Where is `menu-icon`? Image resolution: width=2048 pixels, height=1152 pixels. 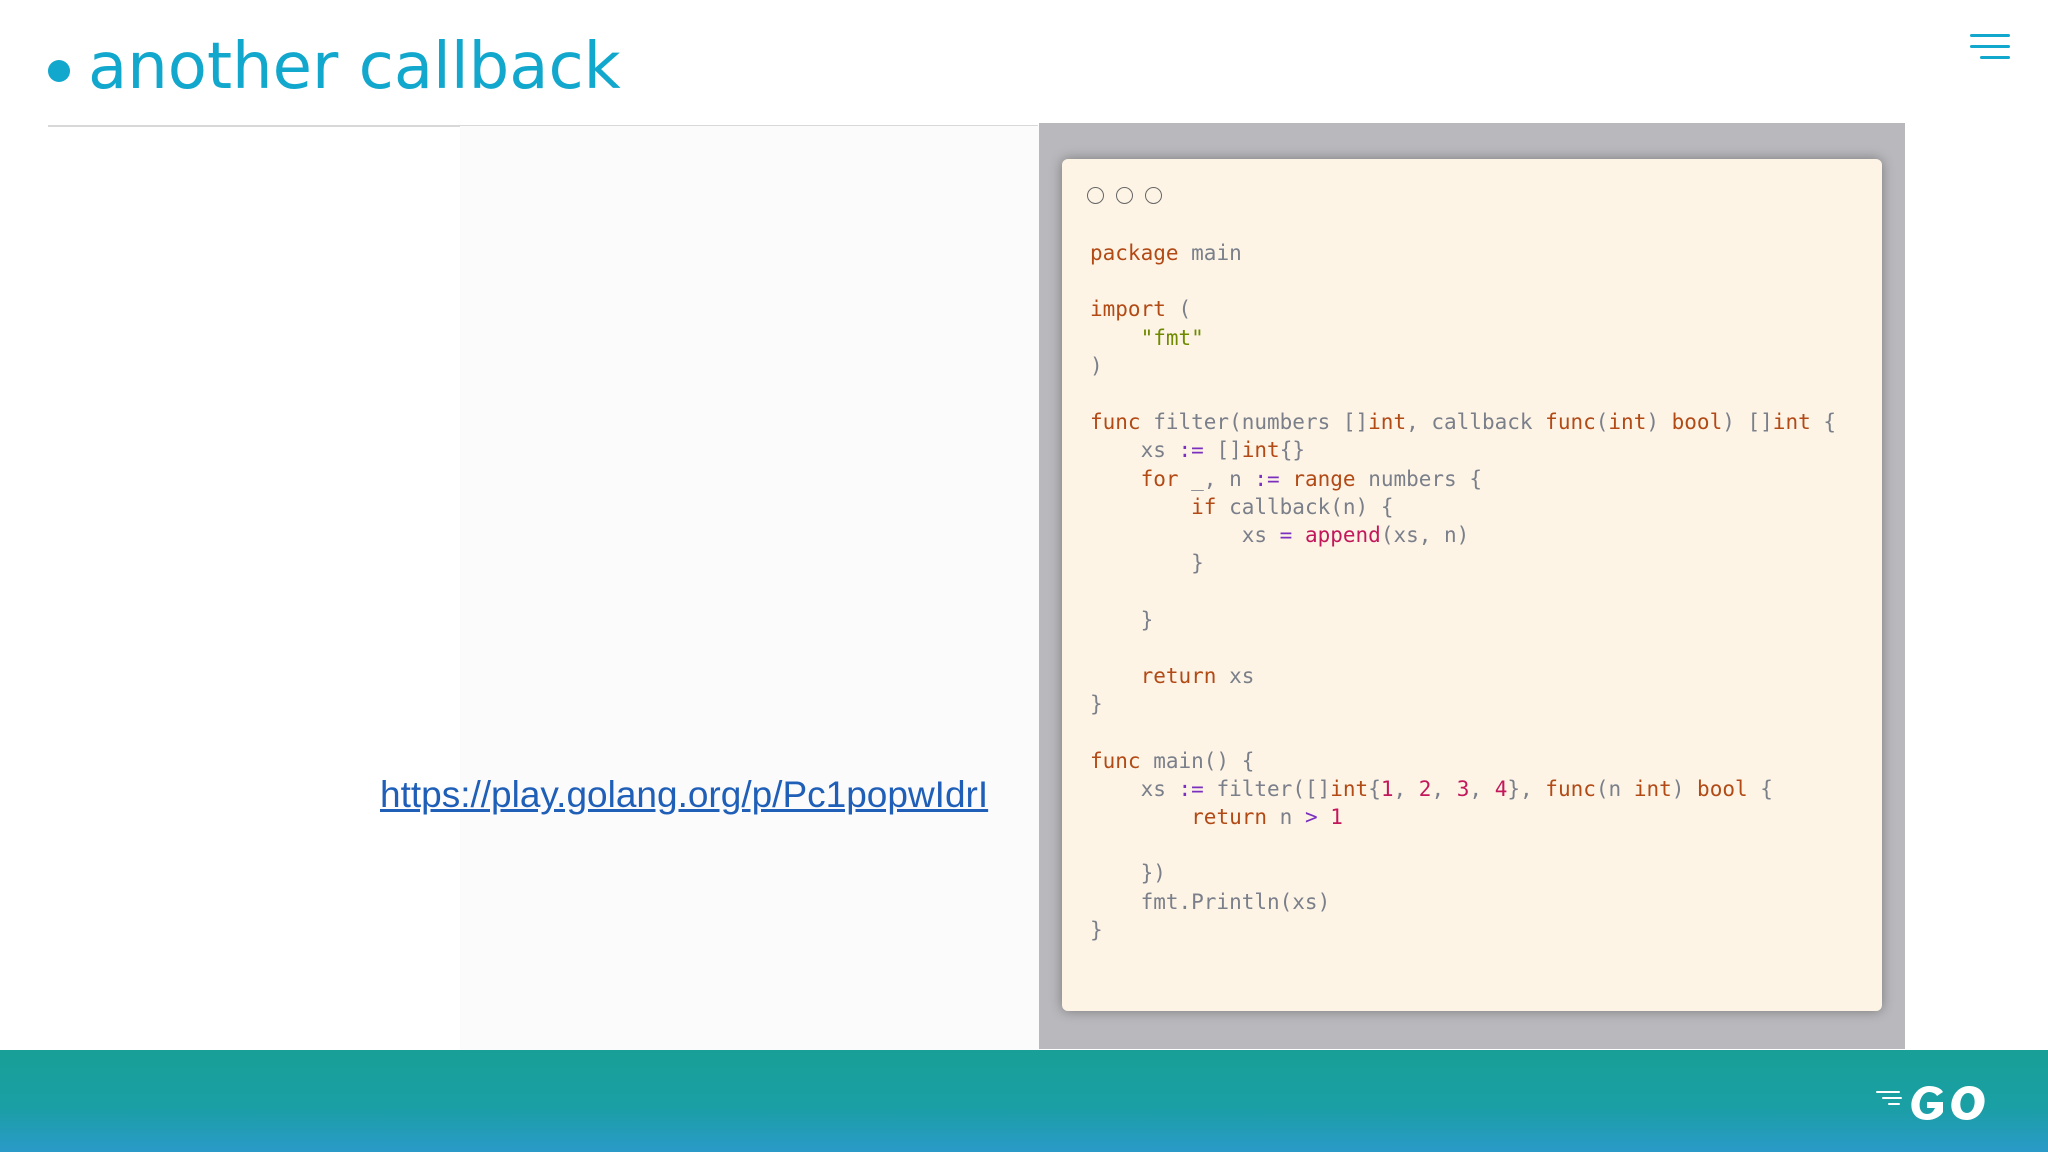 menu-icon is located at coordinates (1990, 46).